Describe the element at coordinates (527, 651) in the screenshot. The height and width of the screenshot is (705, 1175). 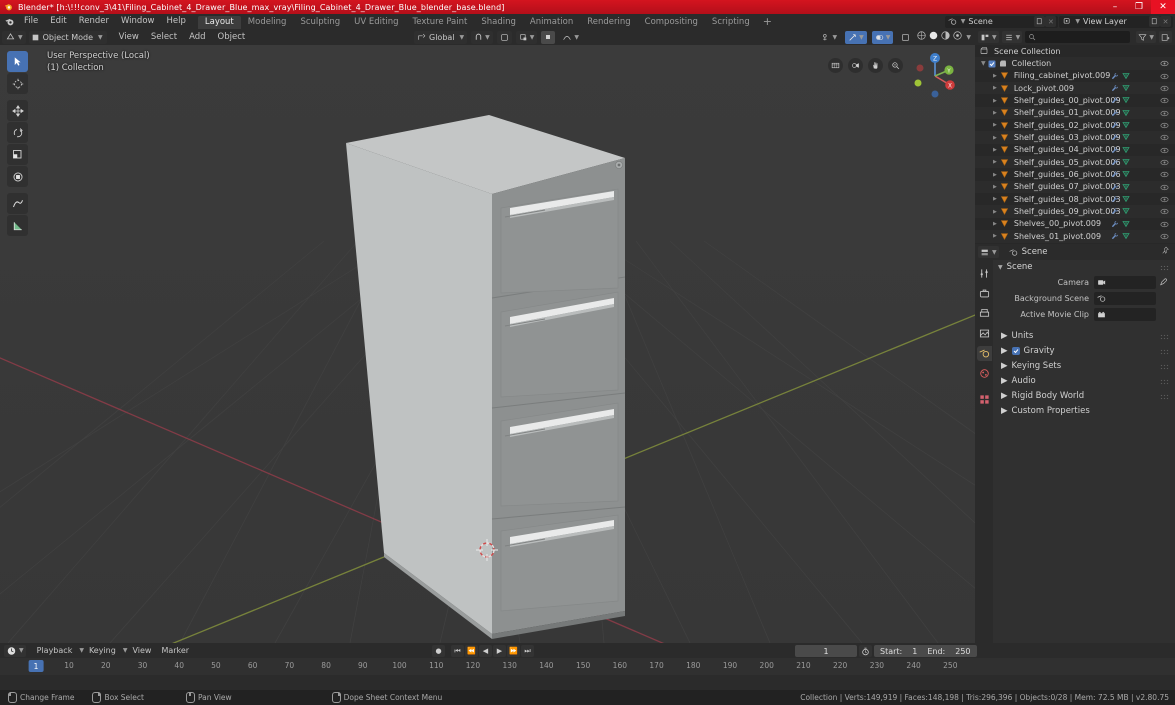
I see `jump-to-end-button: ⏭` at that location.